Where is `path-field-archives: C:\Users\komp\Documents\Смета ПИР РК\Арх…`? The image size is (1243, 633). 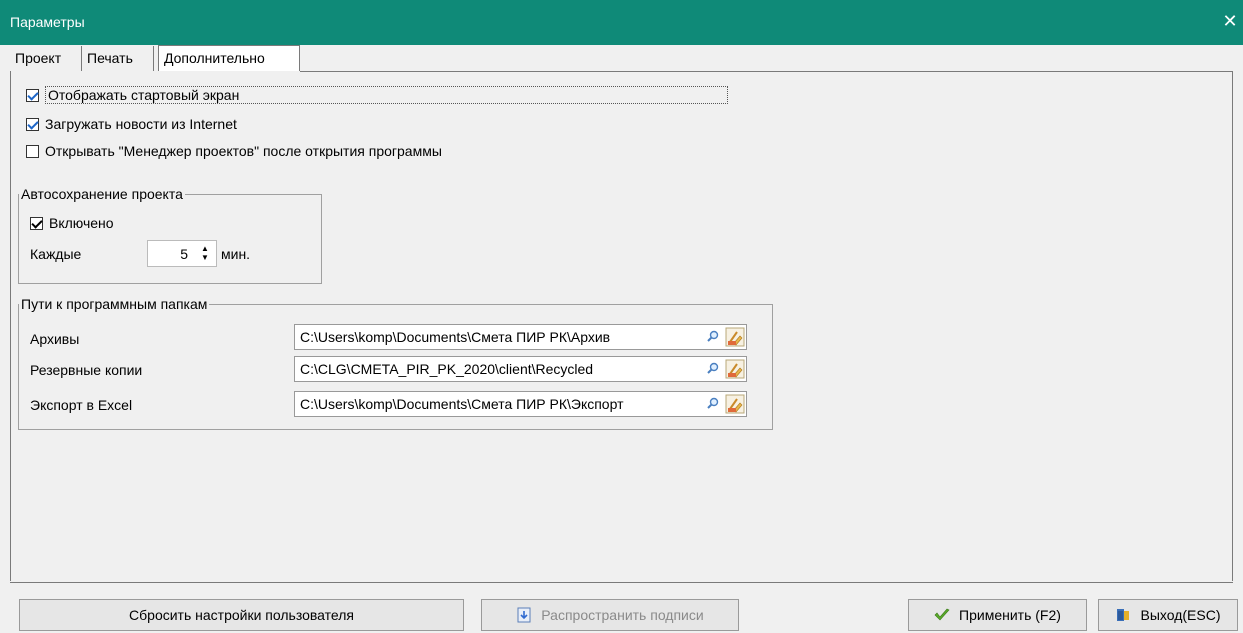
path-field-archives: C:\Users\komp\Documents\Смета ПИР РК\Арх… is located at coordinates (520, 337).